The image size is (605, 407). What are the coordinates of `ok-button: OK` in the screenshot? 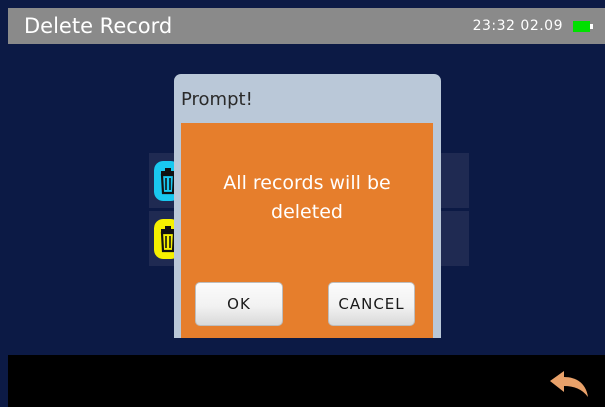 It's located at (239, 304).